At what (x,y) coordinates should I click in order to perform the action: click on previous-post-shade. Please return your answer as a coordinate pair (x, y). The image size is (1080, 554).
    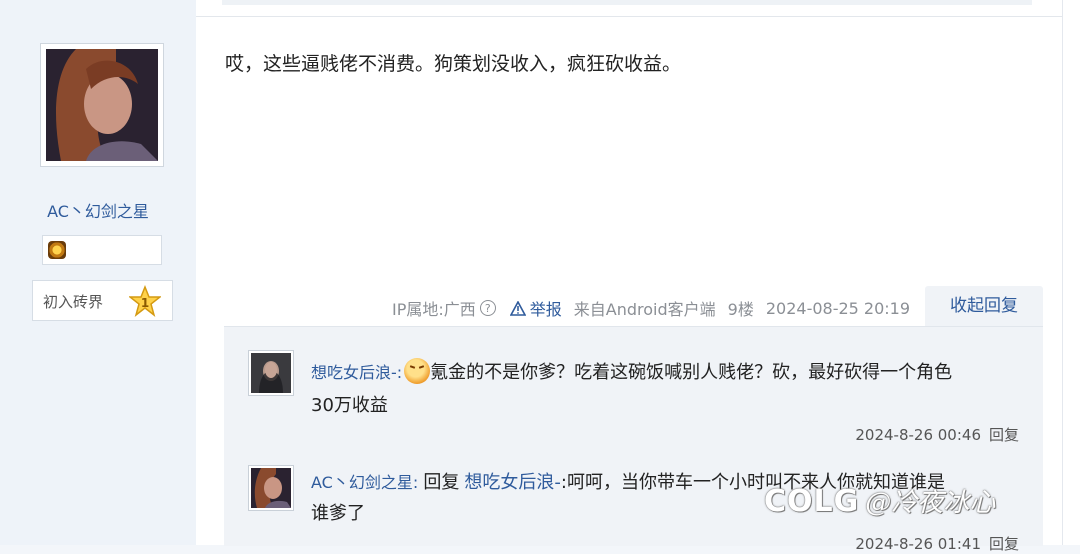
    Looking at the image, I should click on (627, 2).